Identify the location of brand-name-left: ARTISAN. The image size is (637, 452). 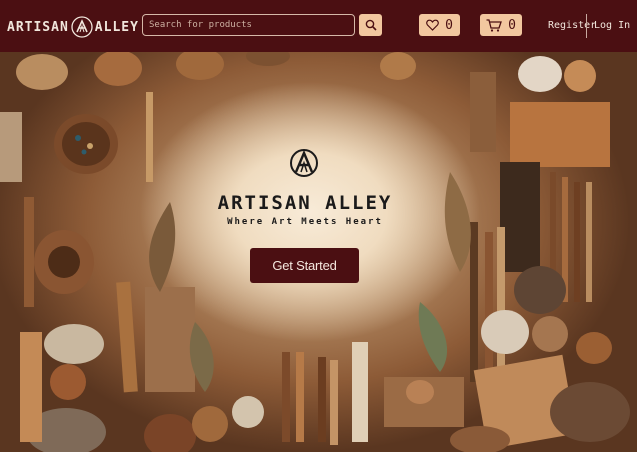
(38, 27).